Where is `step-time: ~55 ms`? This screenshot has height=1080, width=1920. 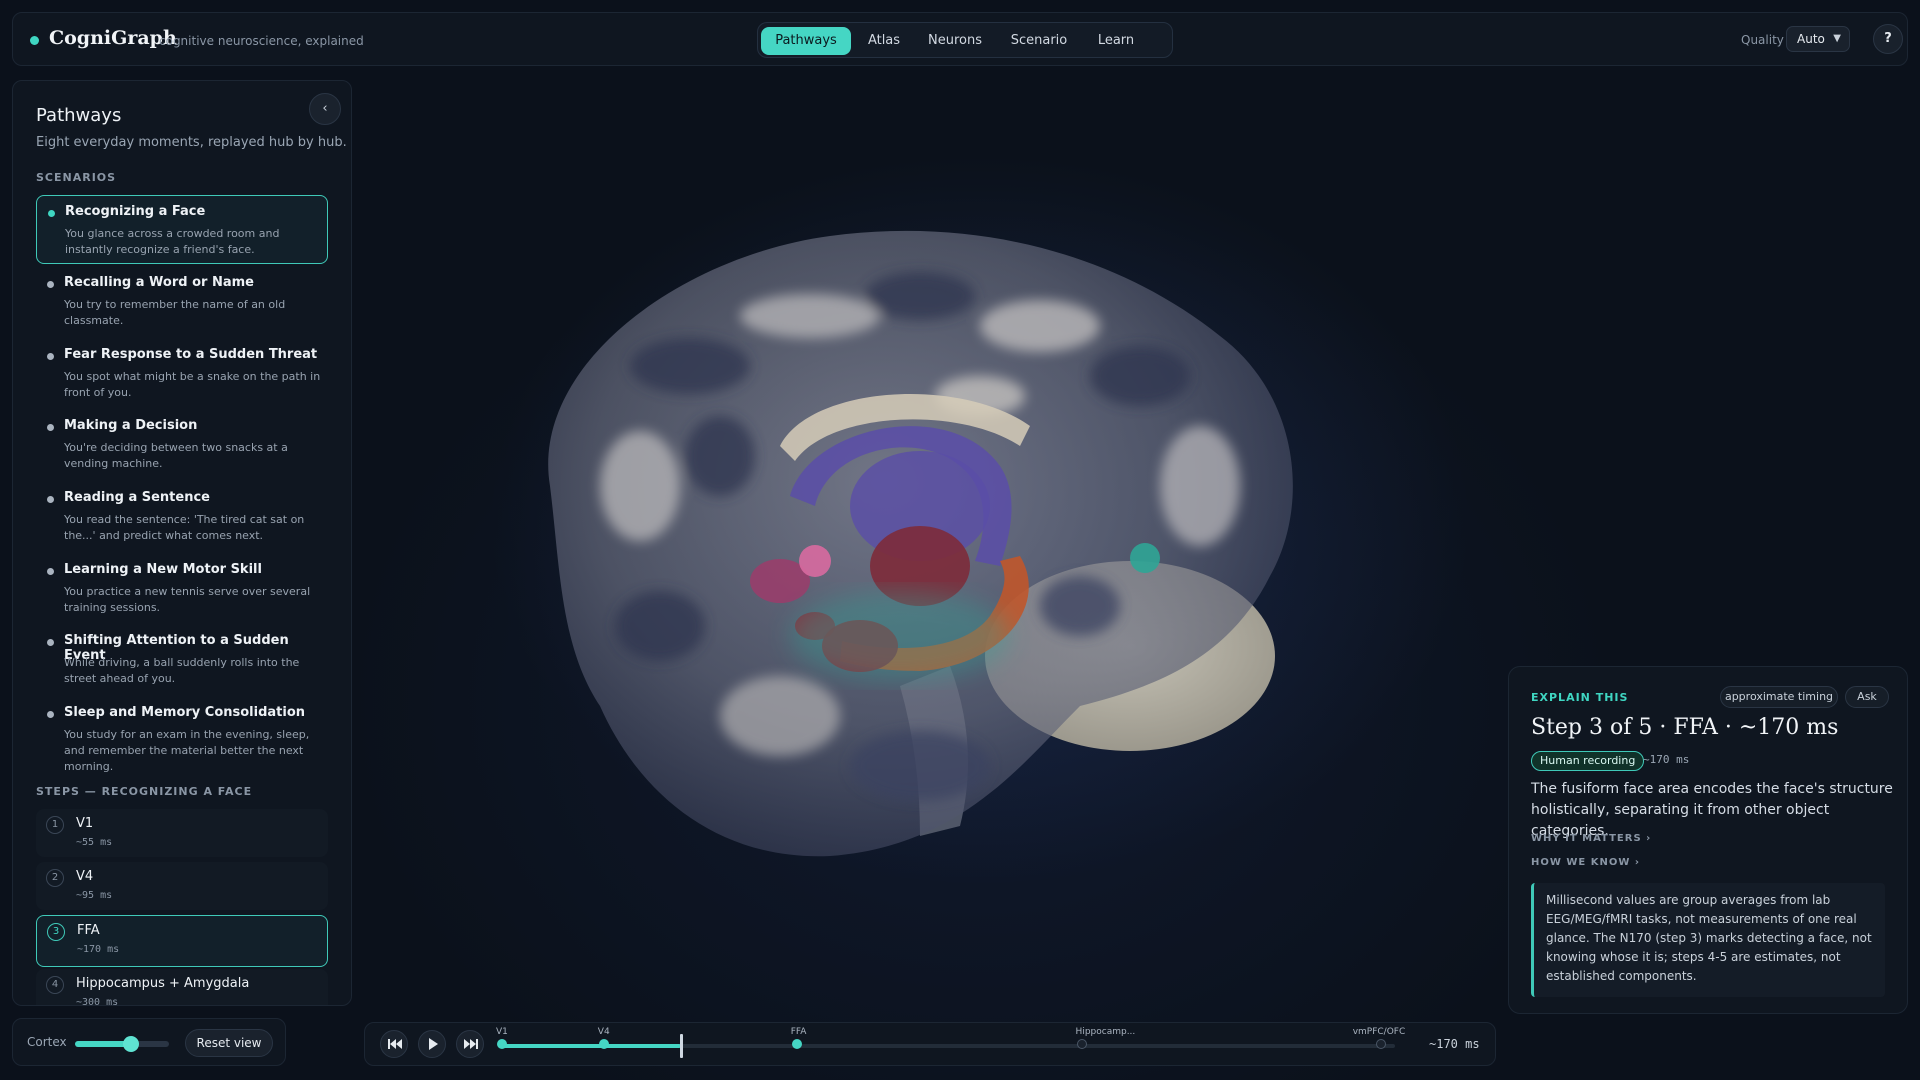
step-time: ~55 ms is located at coordinates (94, 842).